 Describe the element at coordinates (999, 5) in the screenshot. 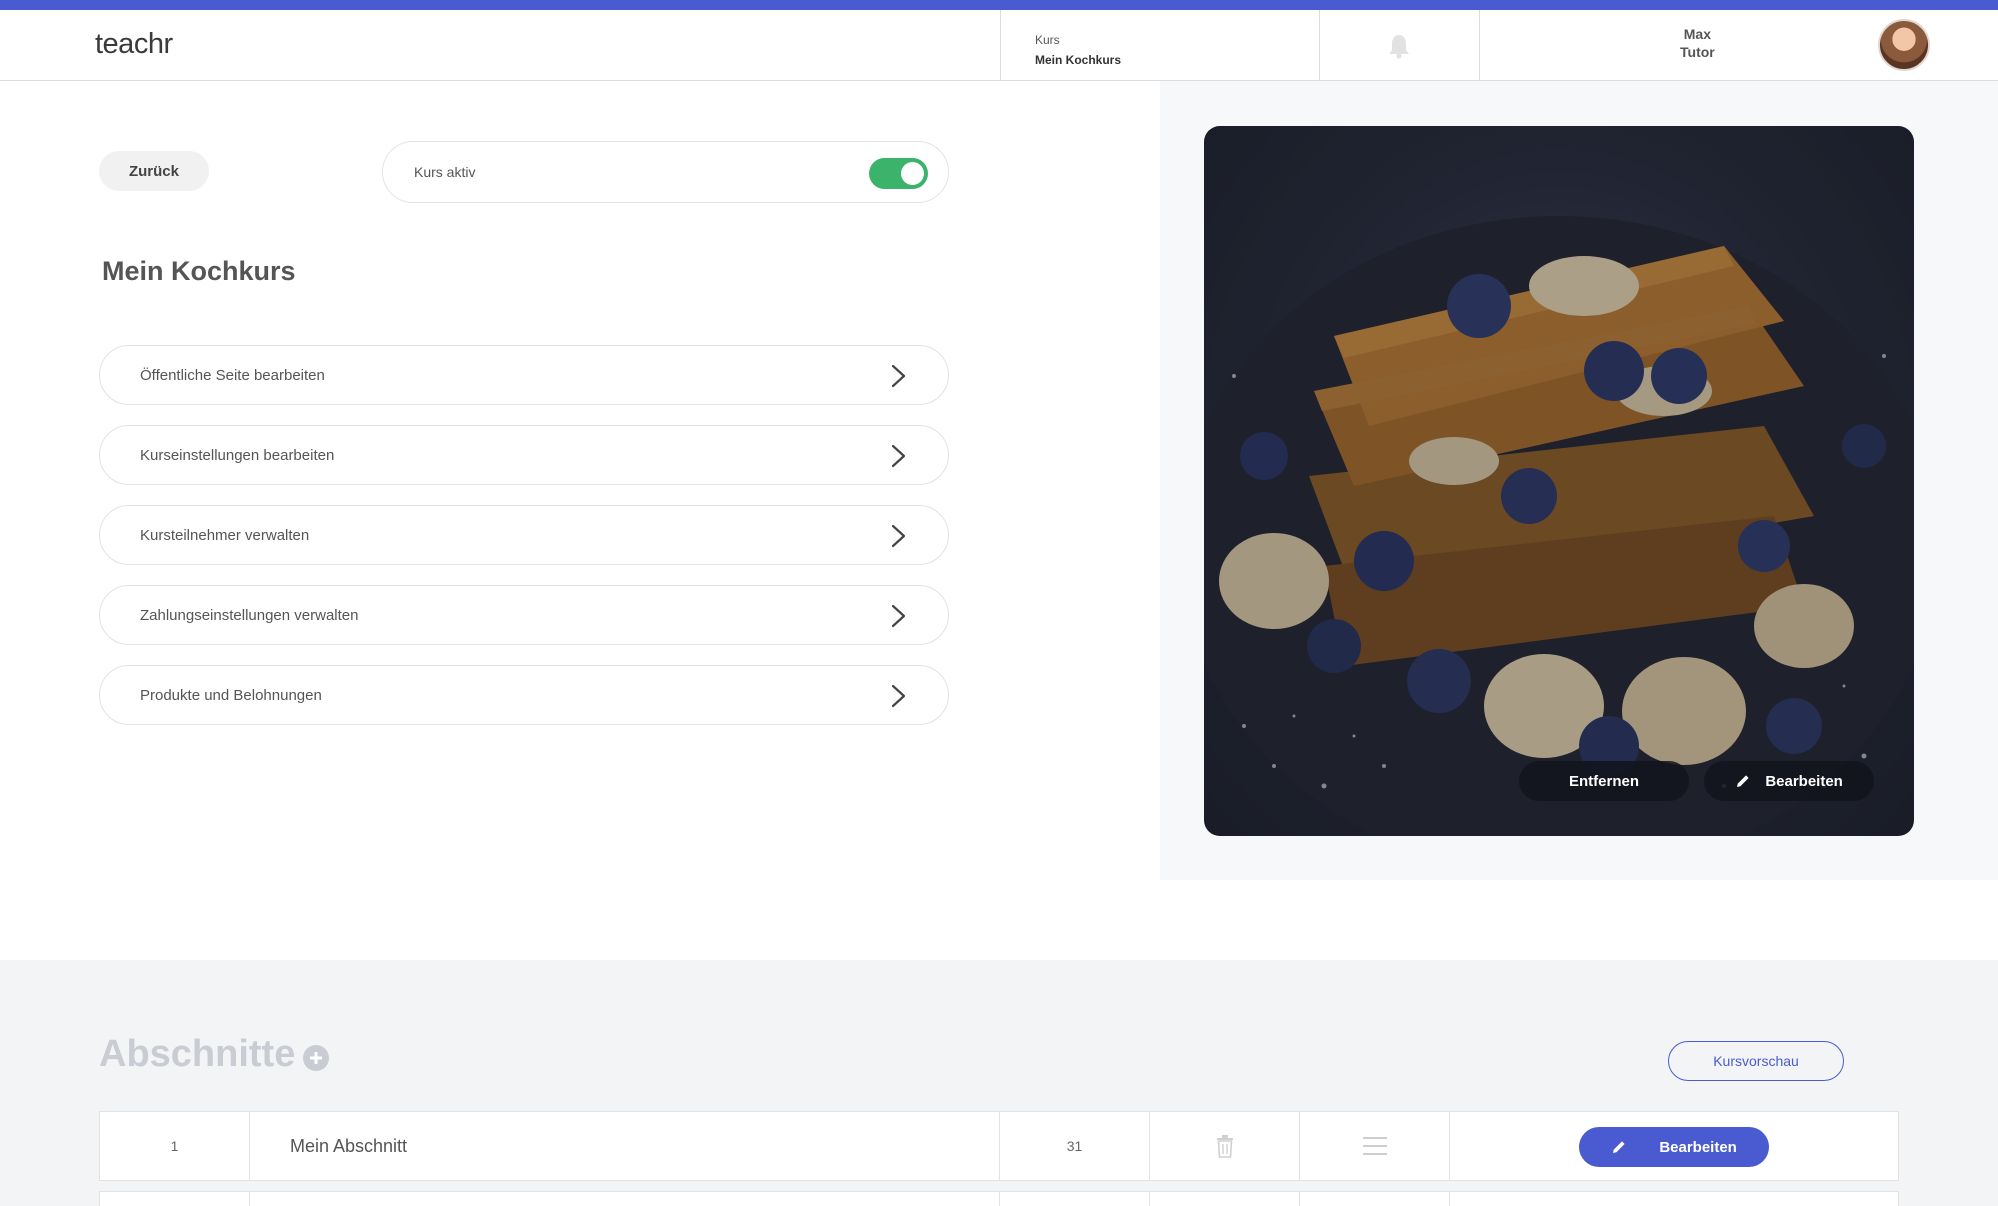

I see `top-accent-bar` at that location.